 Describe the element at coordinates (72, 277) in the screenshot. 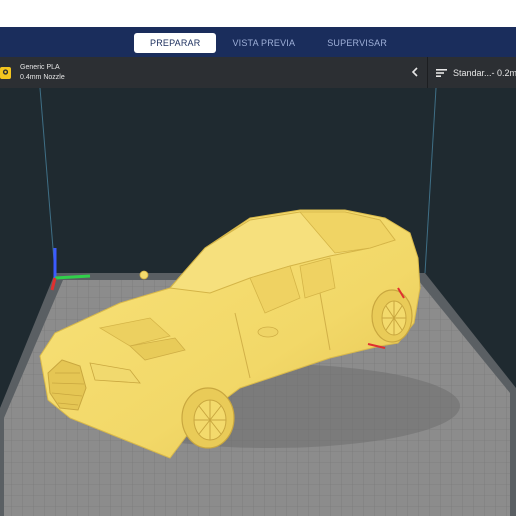

I see `y-axis-indicator` at that location.